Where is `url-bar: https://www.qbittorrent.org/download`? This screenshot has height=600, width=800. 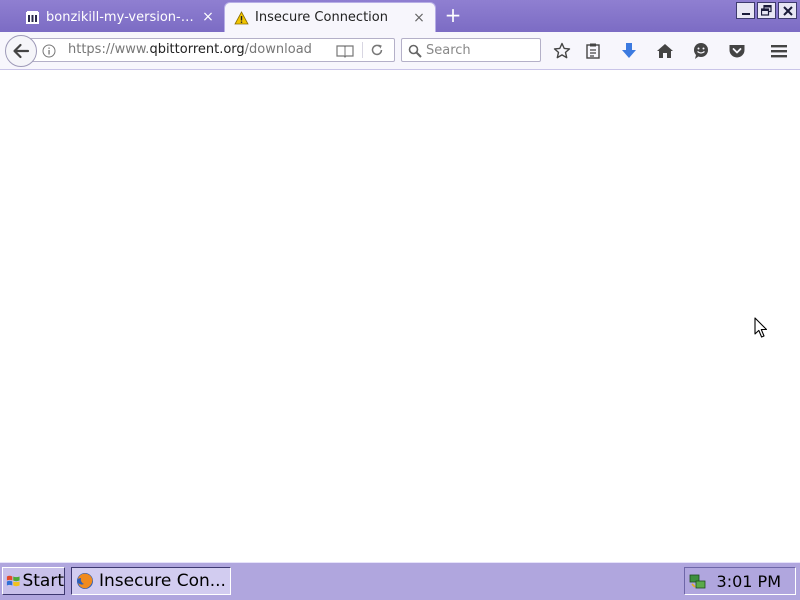 url-bar: https://www.qbittorrent.org/download is located at coordinates (212, 50).